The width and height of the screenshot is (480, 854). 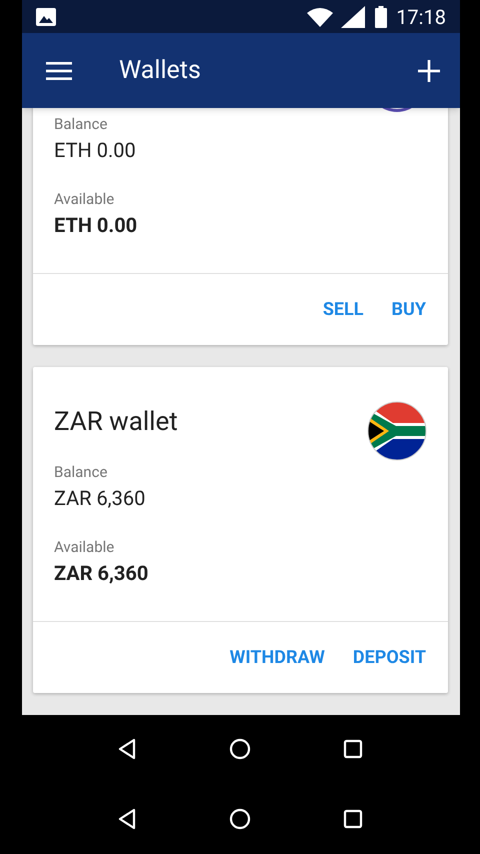 I want to click on balance-value: ETH 0.00, so click(x=95, y=150).